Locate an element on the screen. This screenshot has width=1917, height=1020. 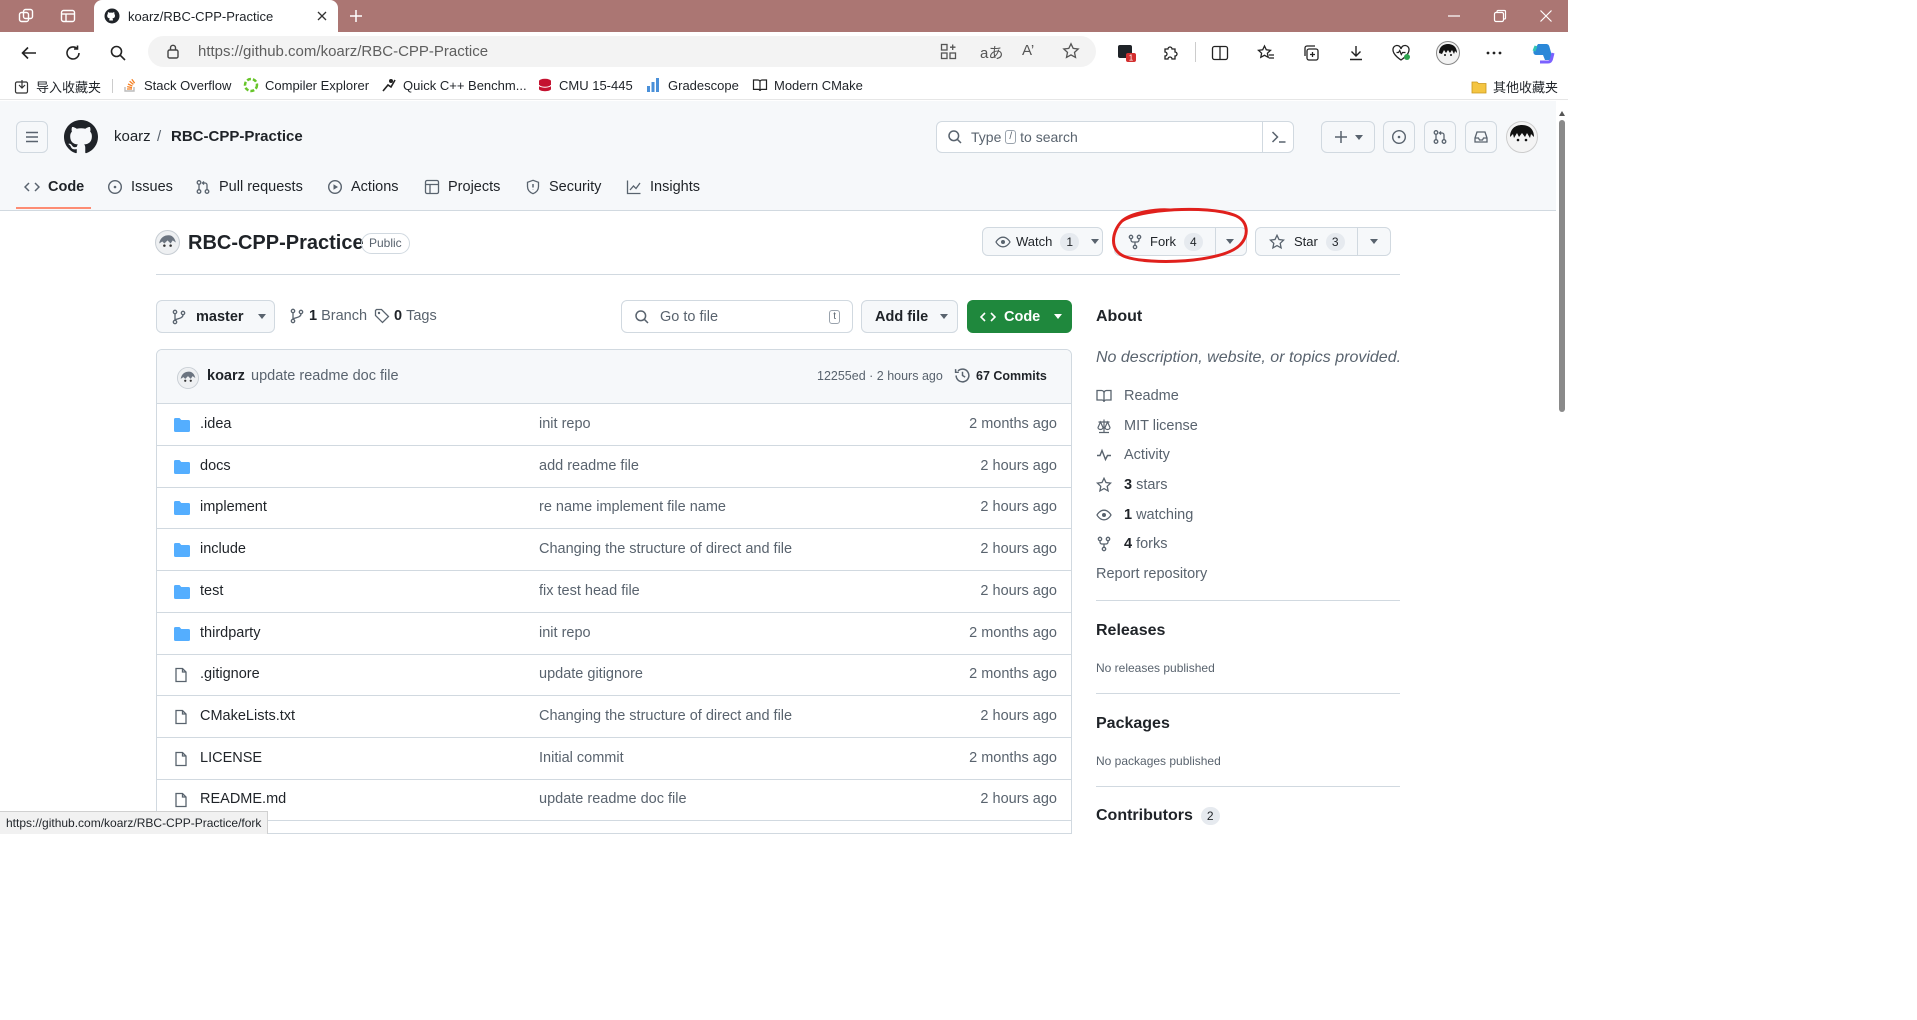
branches-link: 1 Branch is located at coordinates (328, 316).